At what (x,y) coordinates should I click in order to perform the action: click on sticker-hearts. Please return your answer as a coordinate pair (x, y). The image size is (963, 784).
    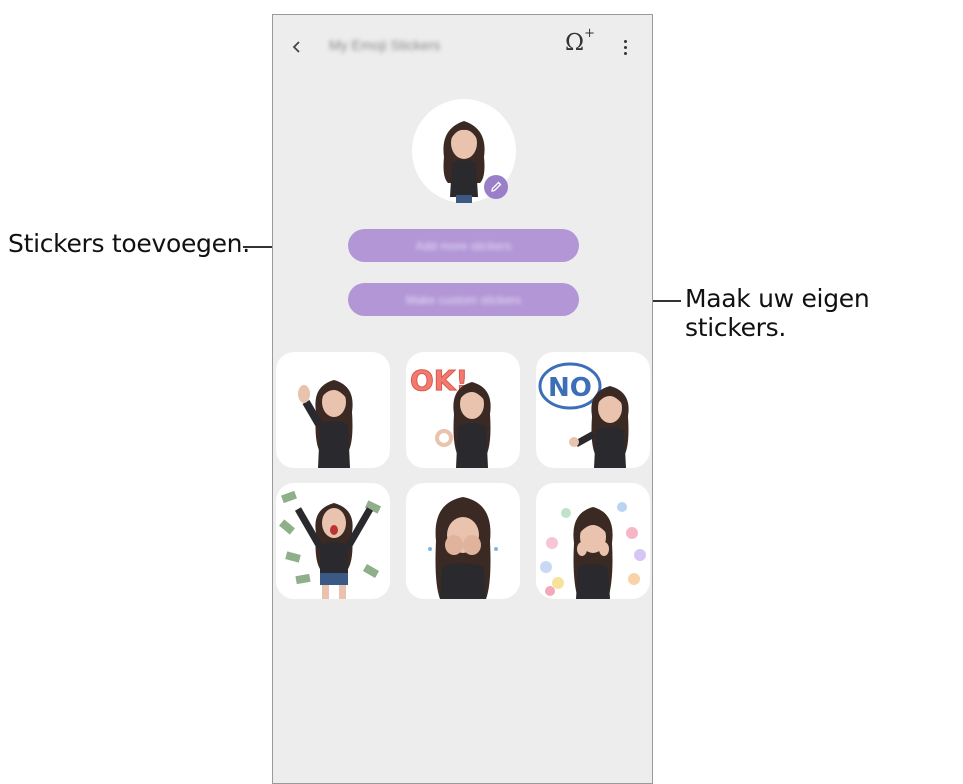
    Looking at the image, I should click on (593, 541).